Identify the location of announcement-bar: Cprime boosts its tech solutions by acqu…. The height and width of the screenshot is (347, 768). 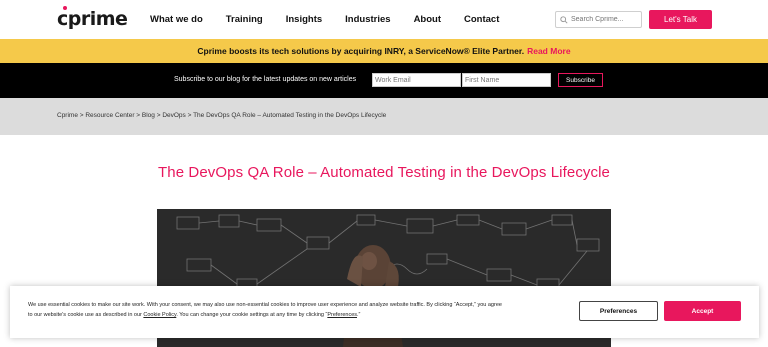
(384, 51).